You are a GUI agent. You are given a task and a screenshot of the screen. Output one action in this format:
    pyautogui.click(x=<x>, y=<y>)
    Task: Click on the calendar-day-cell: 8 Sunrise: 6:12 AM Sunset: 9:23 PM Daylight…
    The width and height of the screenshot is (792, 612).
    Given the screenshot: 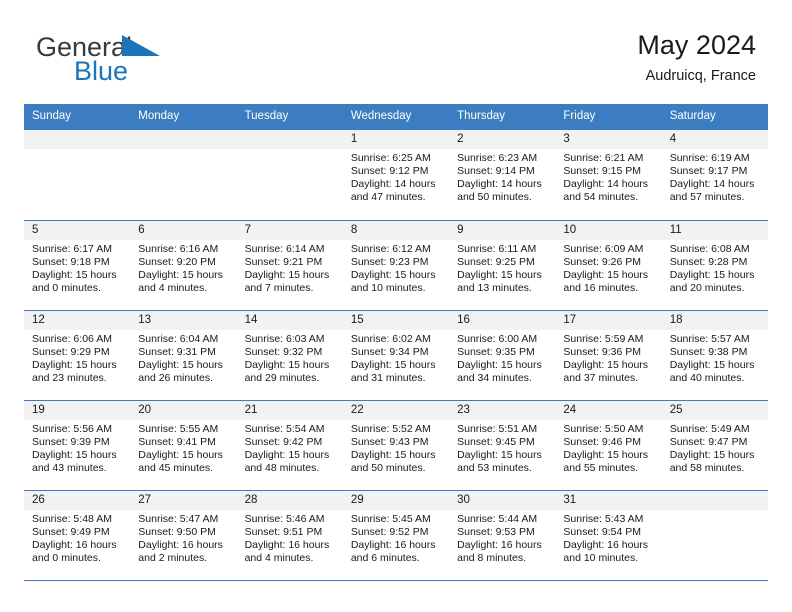 What is the action you would take?
    pyautogui.click(x=396, y=265)
    